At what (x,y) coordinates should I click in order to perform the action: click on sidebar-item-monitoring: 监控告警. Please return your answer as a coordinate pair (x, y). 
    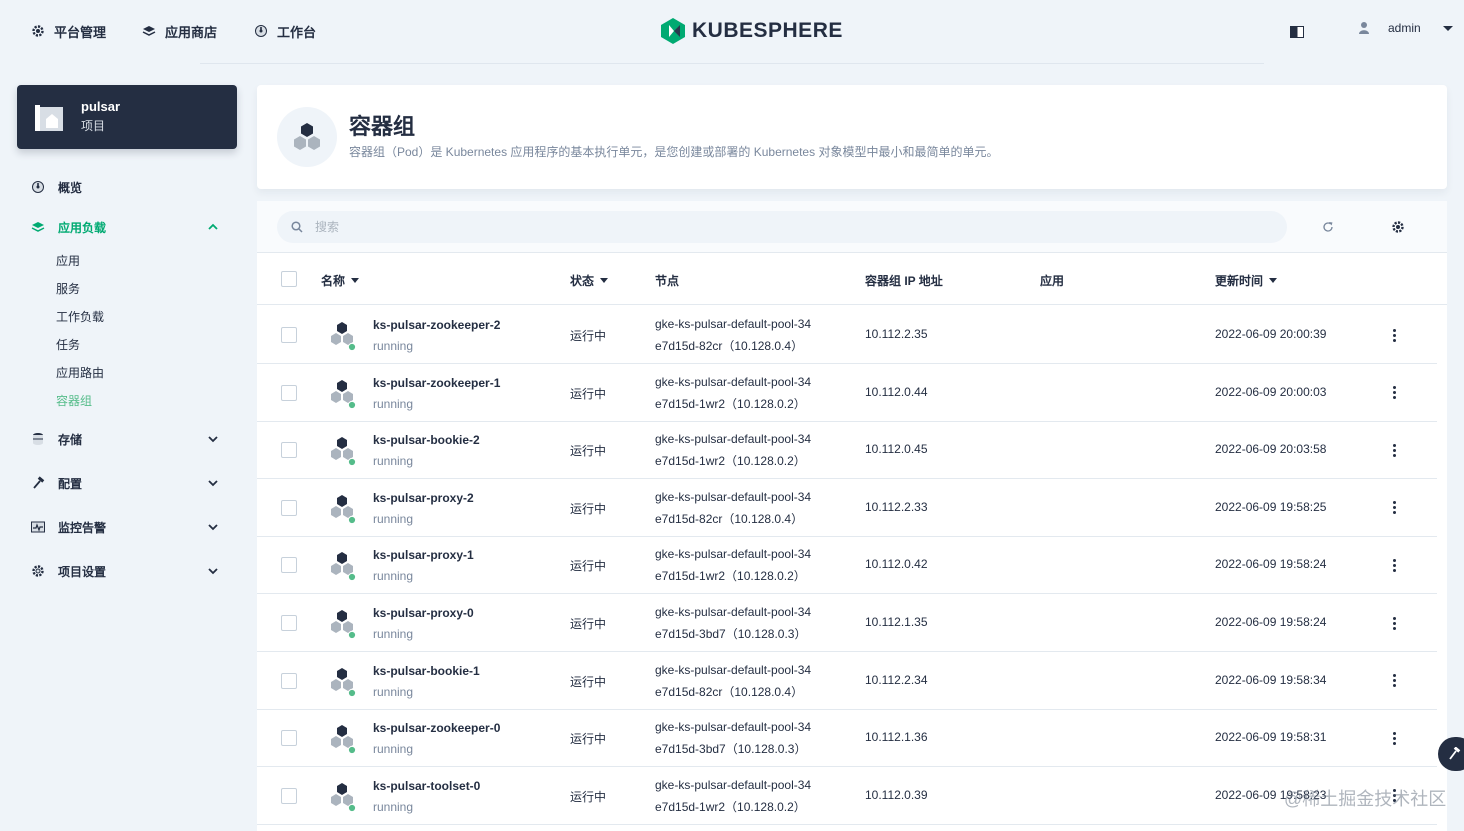
    Looking at the image, I should click on (127, 527).